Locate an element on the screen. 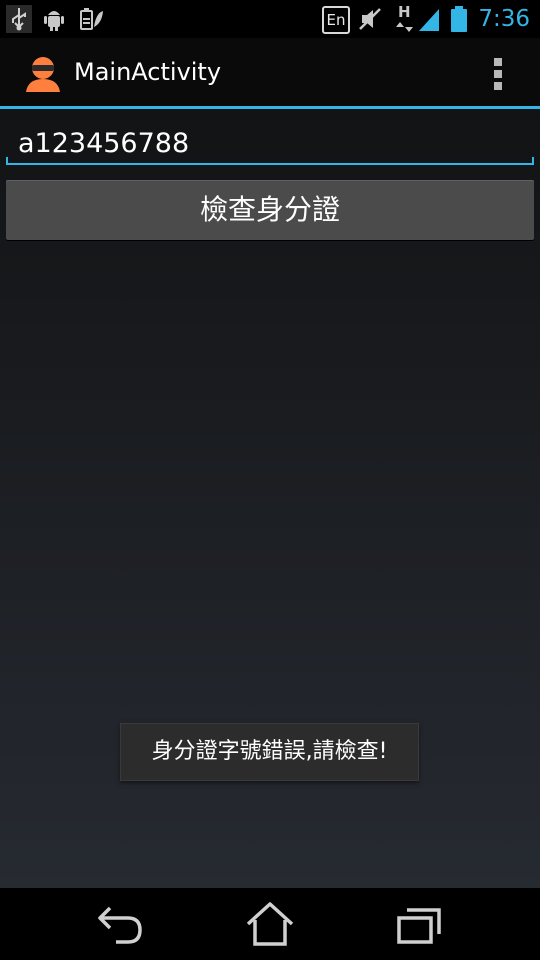 This screenshot has width=540, height=960. recents-icon is located at coordinates (419, 926).